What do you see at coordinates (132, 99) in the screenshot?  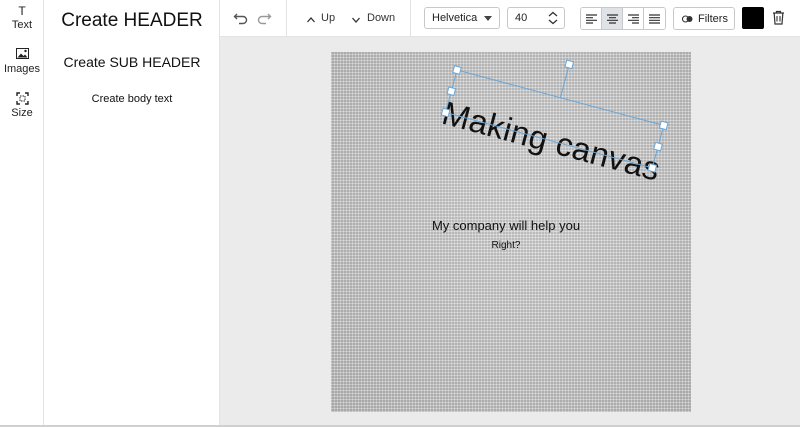 I see `create-body-option: Create body text` at bounding box center [132, 99].